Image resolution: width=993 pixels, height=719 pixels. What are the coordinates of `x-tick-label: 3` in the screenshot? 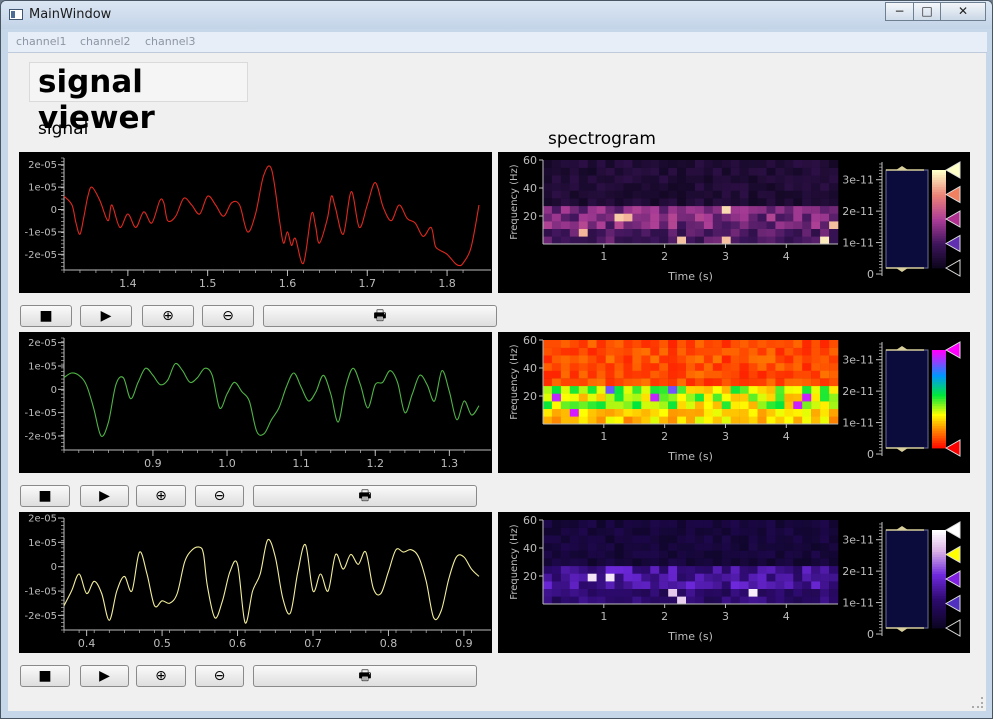 It's located at (725, 256).